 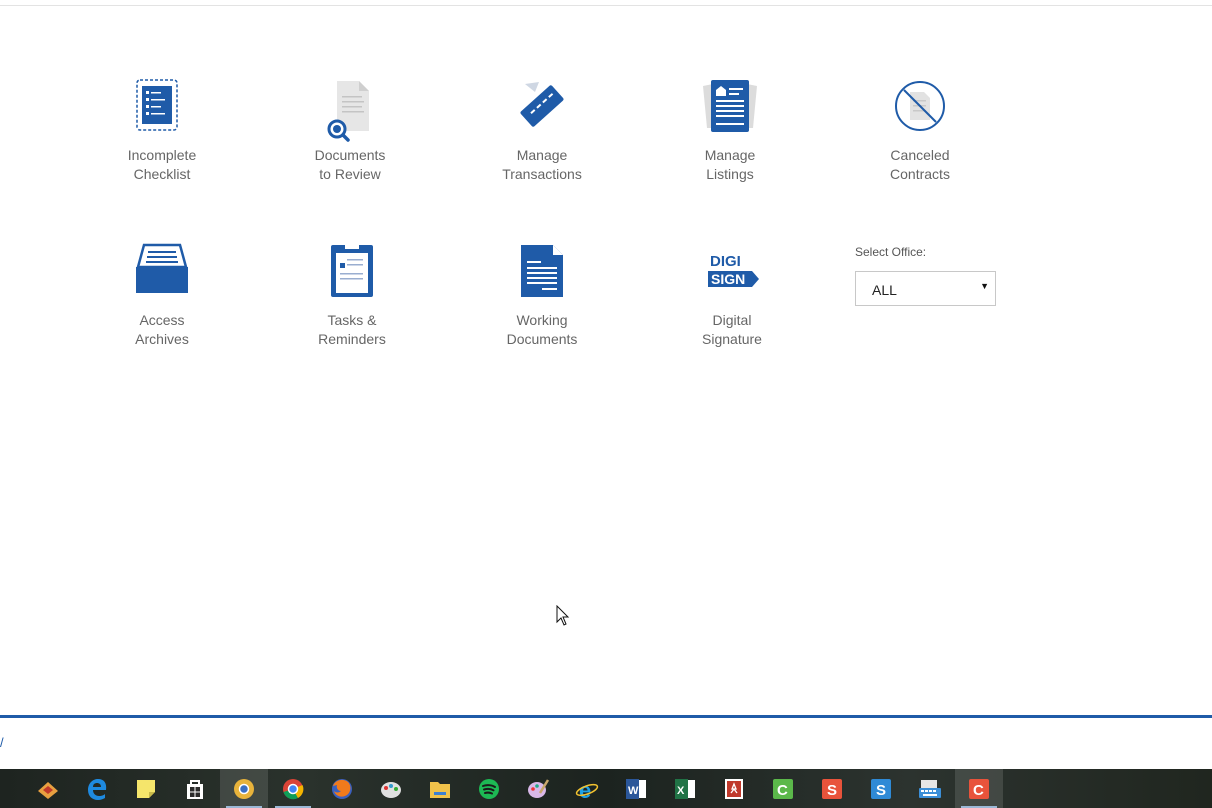 What do you see at coordinates (48, 788) in the screenshot?
I see `fusion-icon` at bounding box center [48, 788].